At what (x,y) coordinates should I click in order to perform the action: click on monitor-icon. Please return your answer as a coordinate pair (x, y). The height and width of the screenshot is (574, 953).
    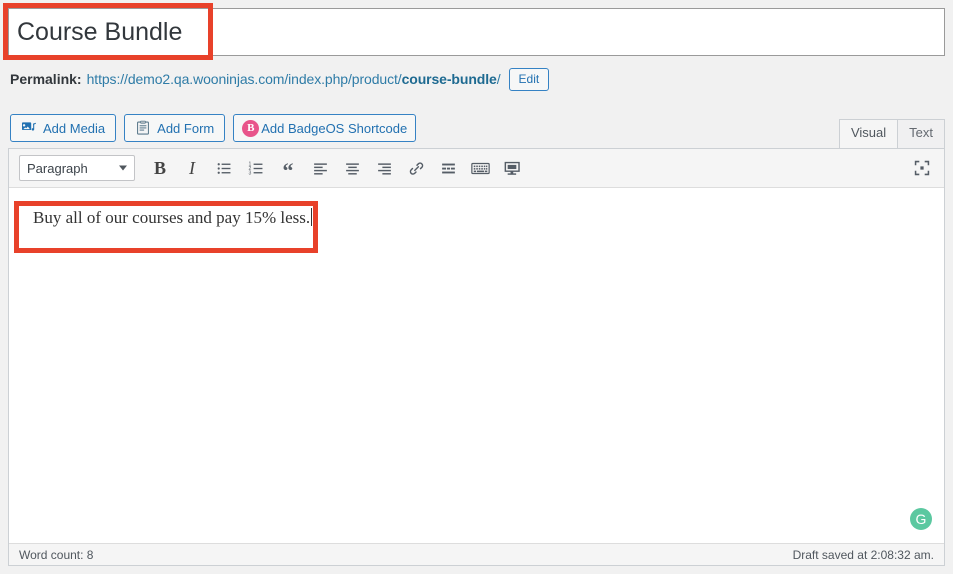
    Looking at the image, I should click on (512, 168).